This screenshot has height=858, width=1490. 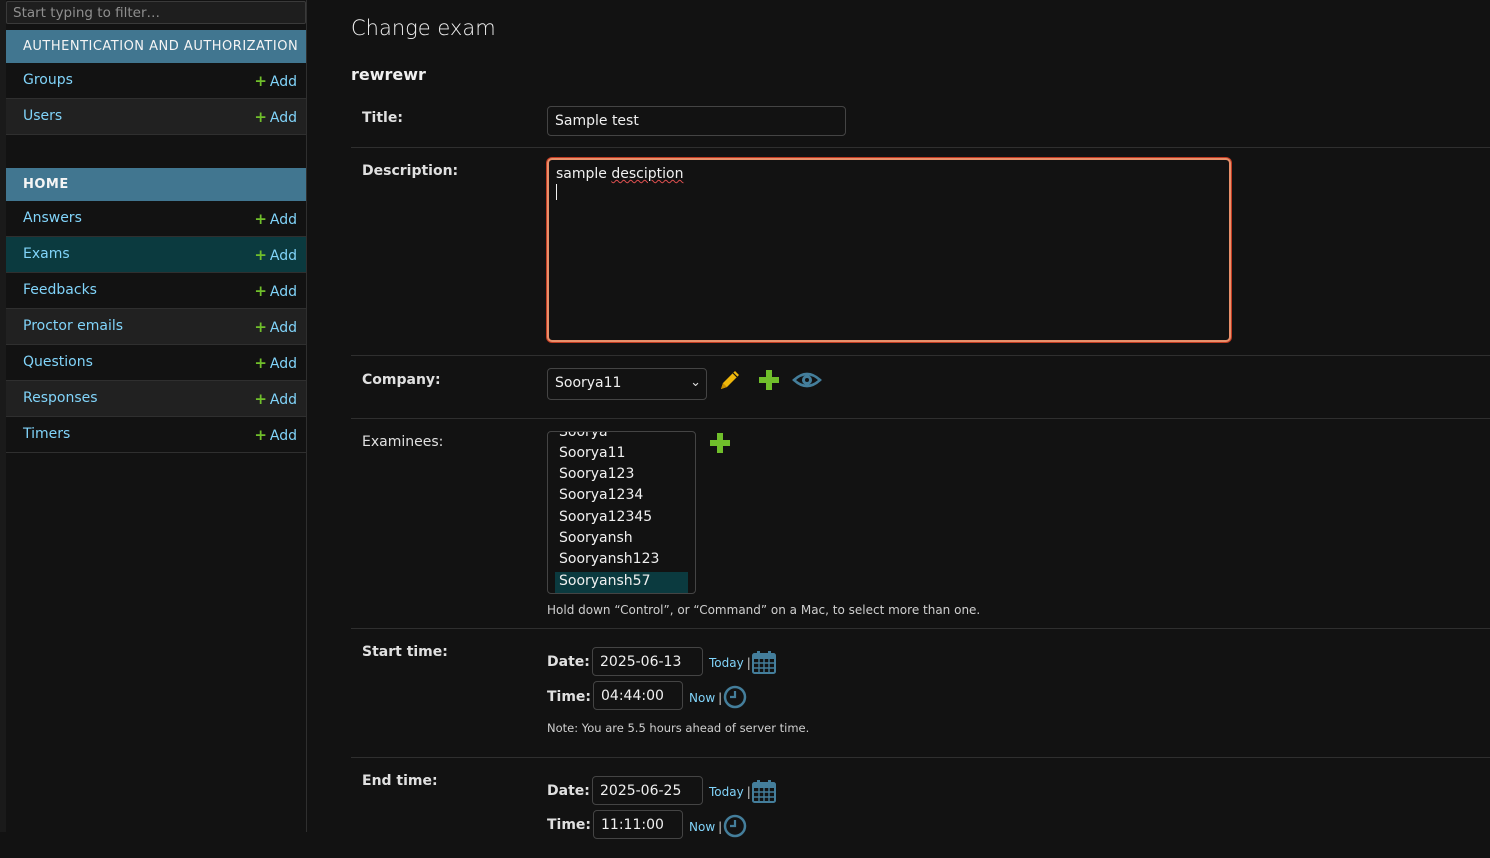 What do you see at coordinates (807, 380) in the screenshot?
I see `eye-icon` at bounding box center [807, 380].